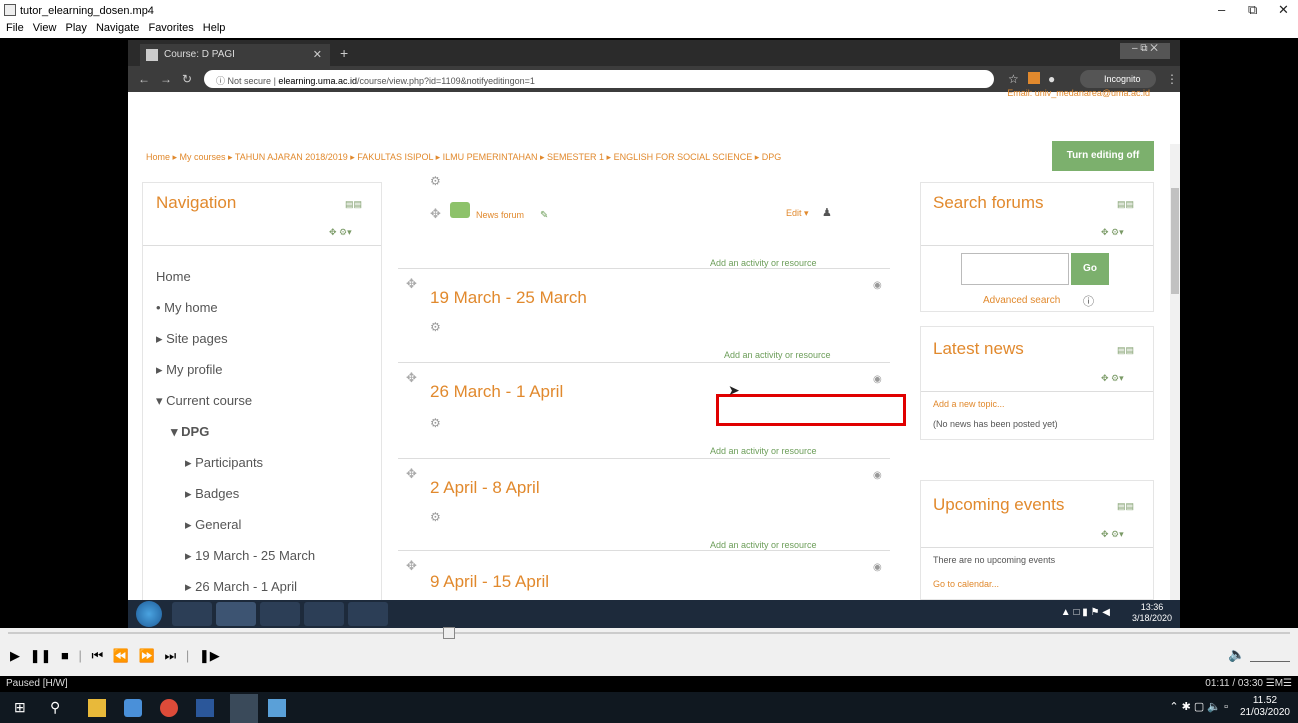 The width and height of the screenshot is (1298, 723). Describe the element at coordinates (1145, 51) in the screenshot. I see `browser-window-controls: – ⧉ ✕` at that location.